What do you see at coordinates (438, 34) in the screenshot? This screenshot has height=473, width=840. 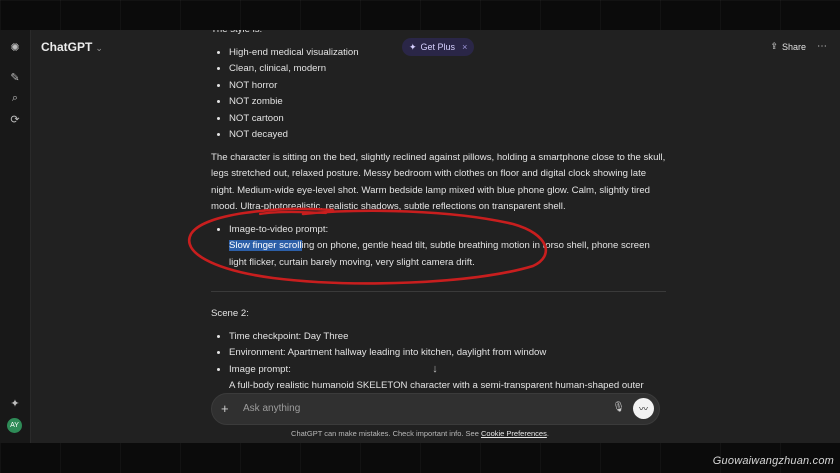 I see `style-heading: The style is:` at bounding box center [438, 34].